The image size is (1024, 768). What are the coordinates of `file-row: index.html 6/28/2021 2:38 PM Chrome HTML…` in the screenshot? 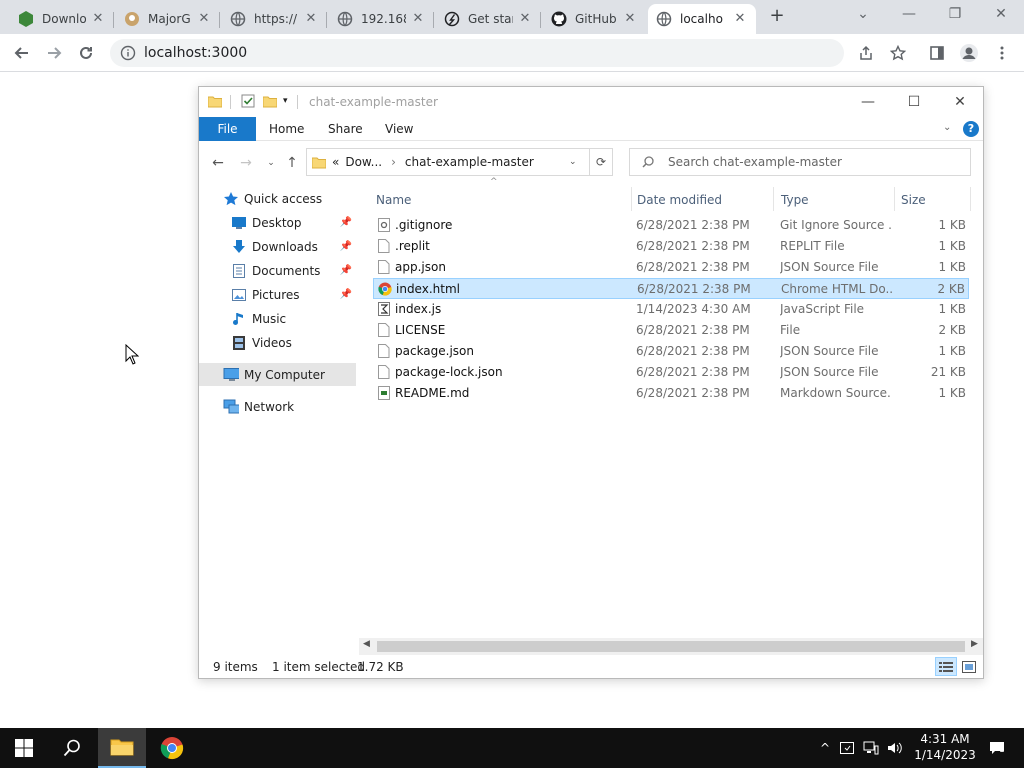 It's located at (671, 288).